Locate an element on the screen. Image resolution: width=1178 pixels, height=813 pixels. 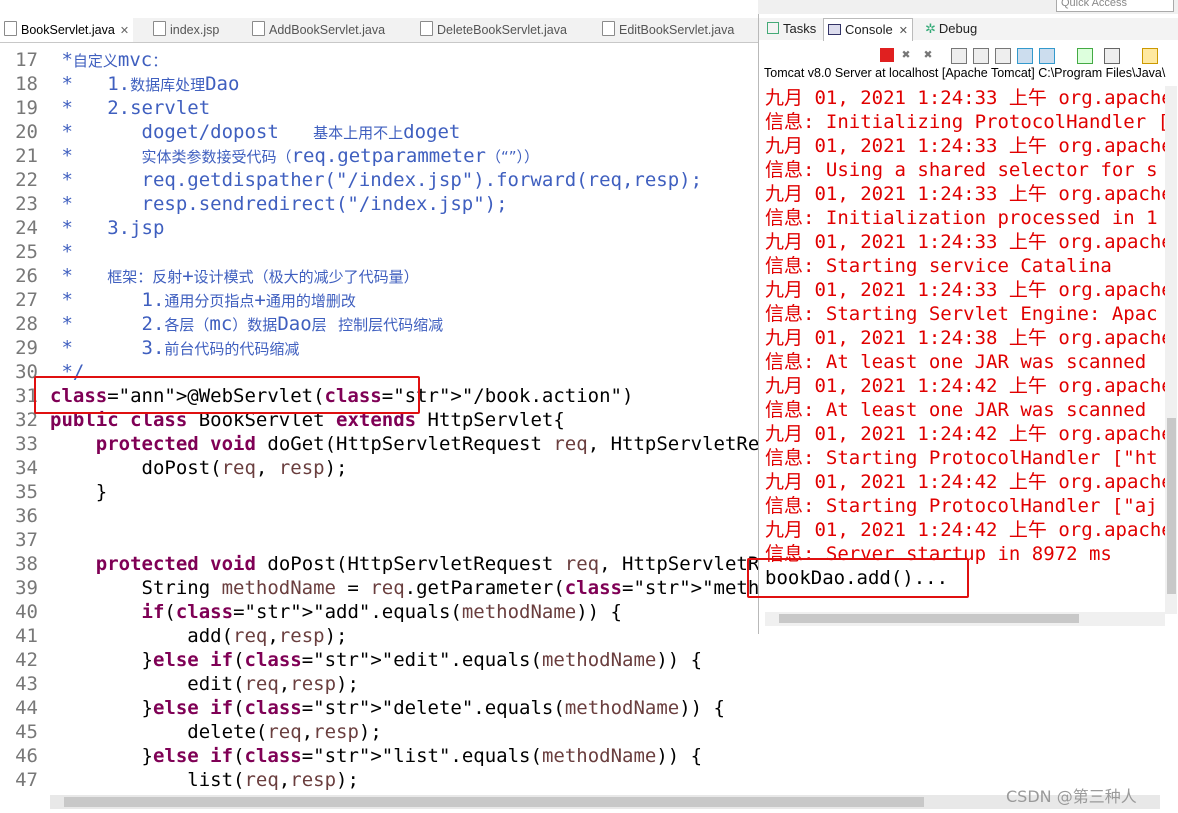
code-line: 25 * is located at coordinates (379, 252).